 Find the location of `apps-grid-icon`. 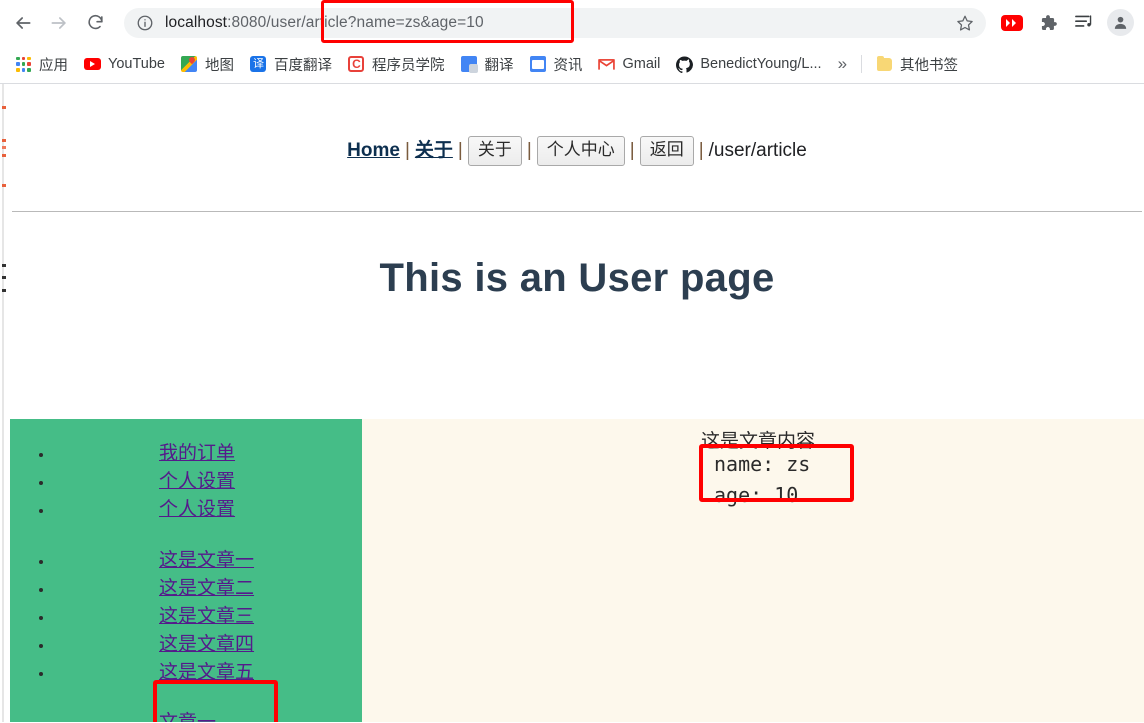

apps-grid-icon is located at coordinates (23, 64).